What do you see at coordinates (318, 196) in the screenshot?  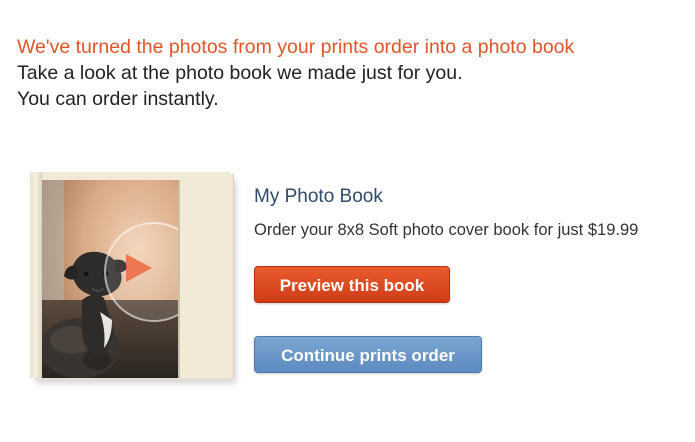 I see `book-title: My Photo Book` at bounding box center [318, 196].